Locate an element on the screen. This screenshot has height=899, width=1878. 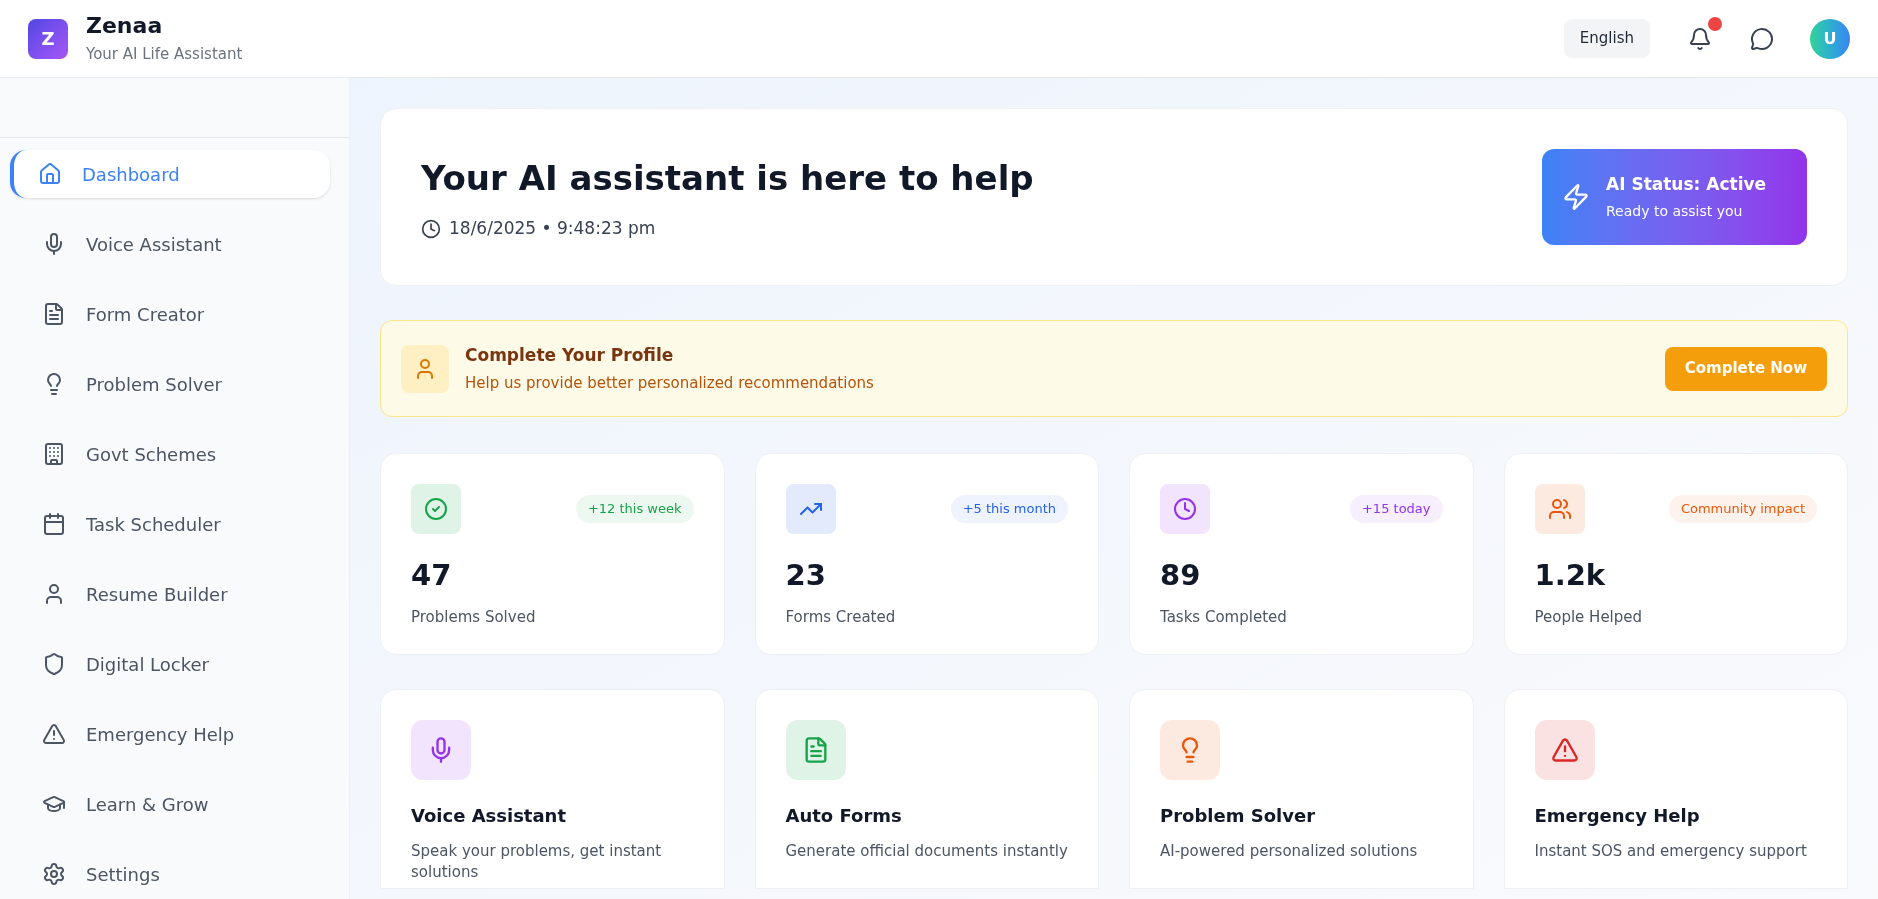
feature-title: Auto Forms is located at coordinates (844, 816).